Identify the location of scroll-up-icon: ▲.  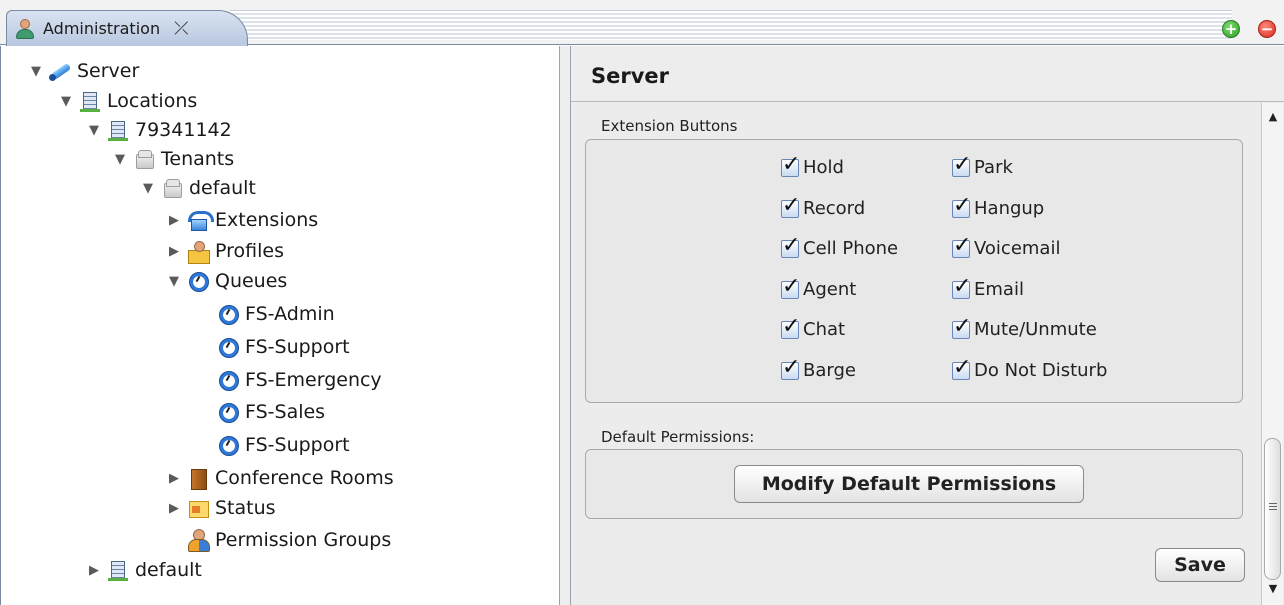
(1273, 117).